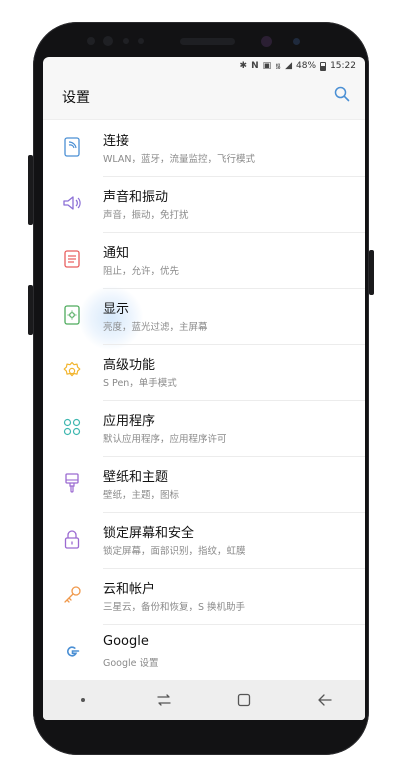 Image resolution: width=400 pixels, height=770 pixels. I want to click on volume-button, so click(30, 190).